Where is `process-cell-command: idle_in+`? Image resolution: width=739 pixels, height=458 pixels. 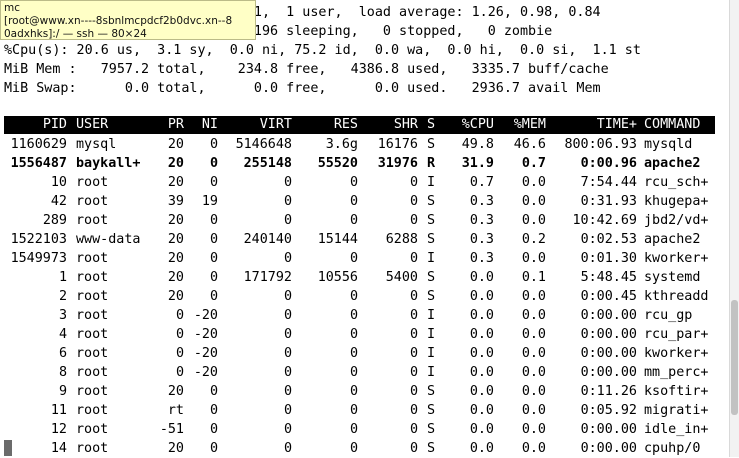
process-cell-command: idle_in+ is located at coordinates (676, 429).